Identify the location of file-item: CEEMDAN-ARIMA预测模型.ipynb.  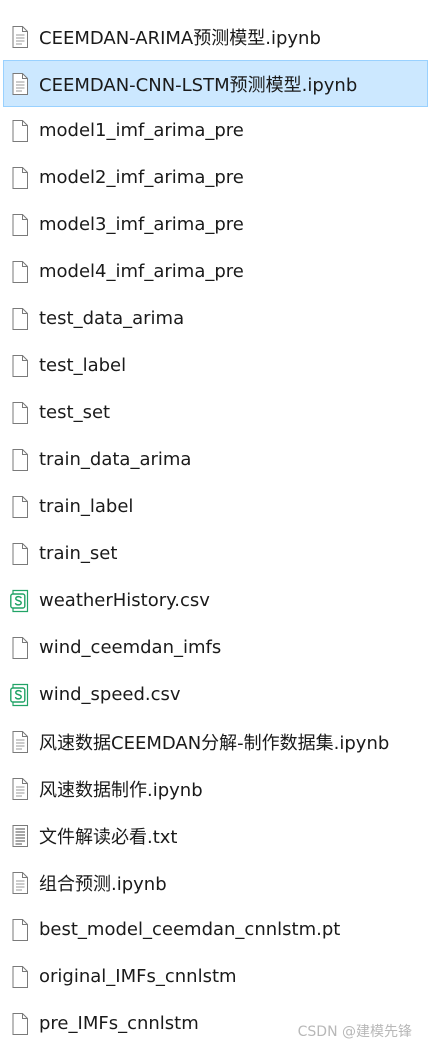
(214, 36).